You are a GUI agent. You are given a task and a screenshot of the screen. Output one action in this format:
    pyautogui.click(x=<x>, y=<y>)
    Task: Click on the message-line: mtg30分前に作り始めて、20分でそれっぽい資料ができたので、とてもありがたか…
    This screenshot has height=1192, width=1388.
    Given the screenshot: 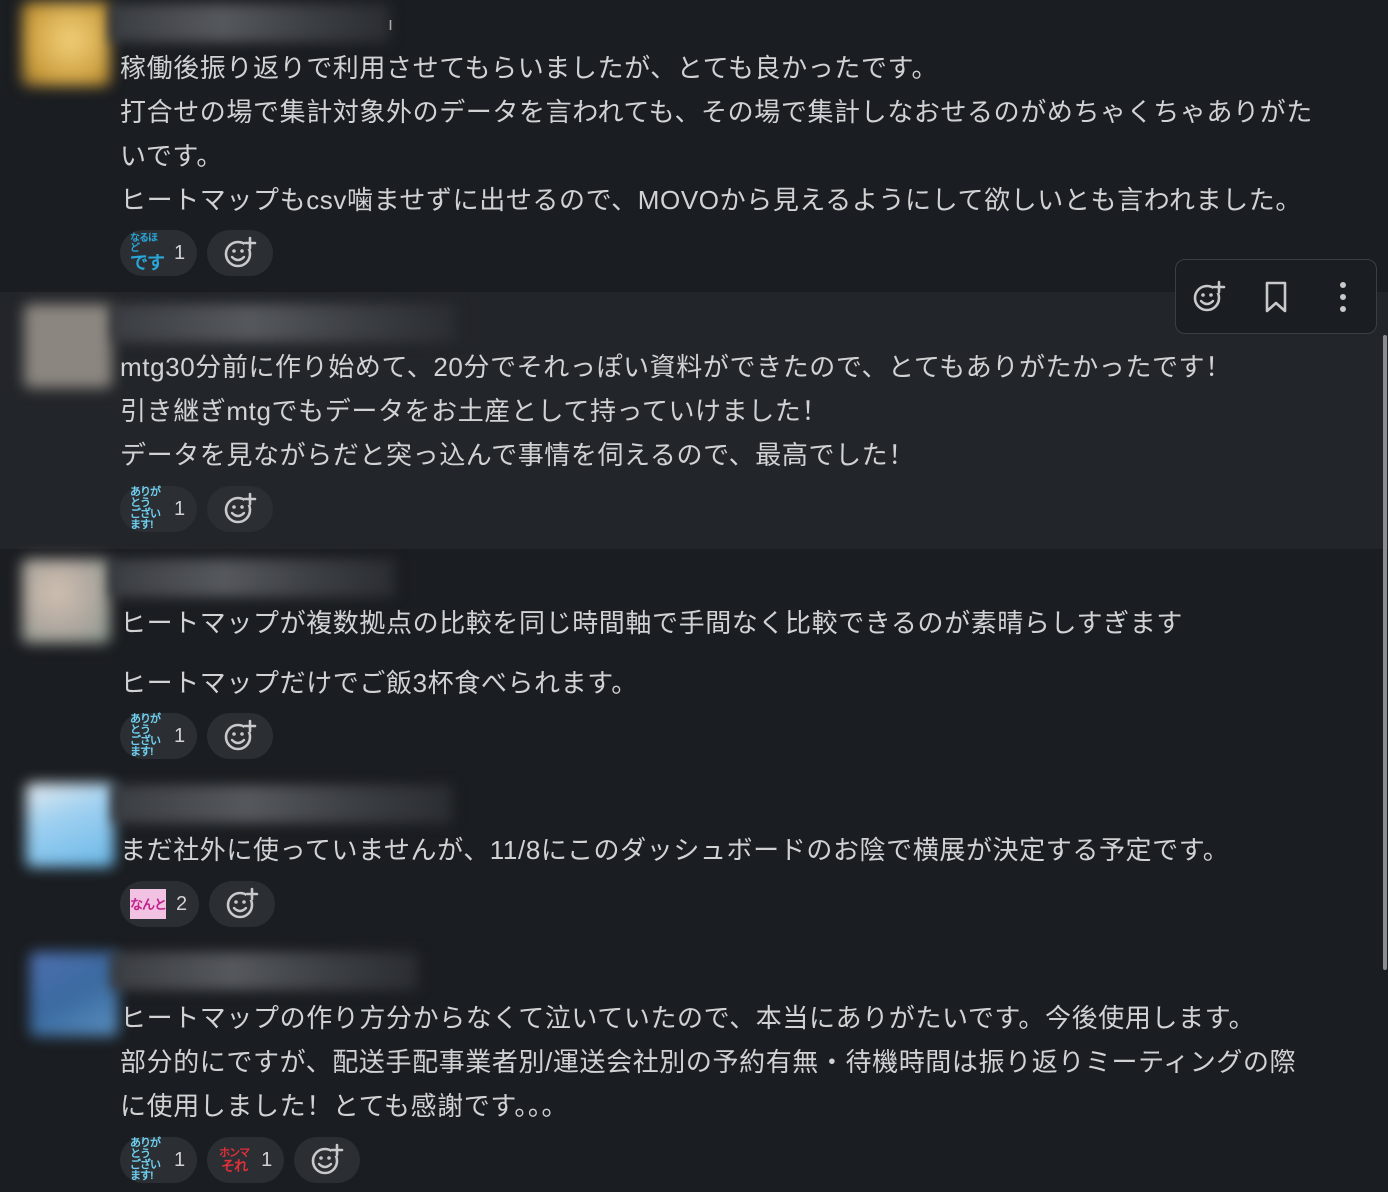 What is the action you would take?
    pyautogui.click(x=676, y=367)
    